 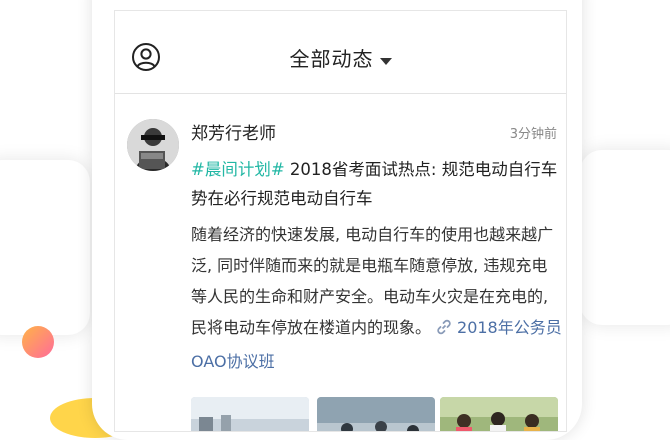 I want to click on caret-down-icon, so click(x=385, y=61).